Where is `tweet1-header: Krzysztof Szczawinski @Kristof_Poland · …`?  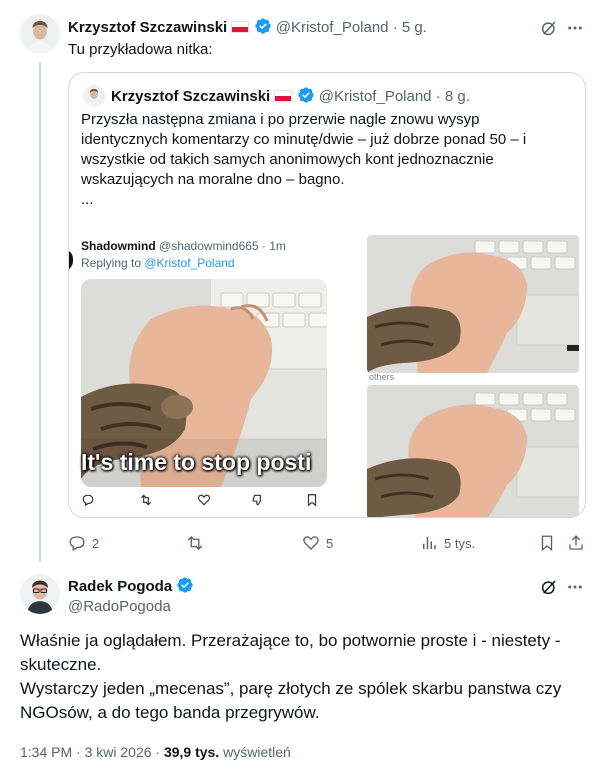
tweet1-header: Krzysztof Szczawinski @Kristof_Poland · … is located at coordinates (247, 27).